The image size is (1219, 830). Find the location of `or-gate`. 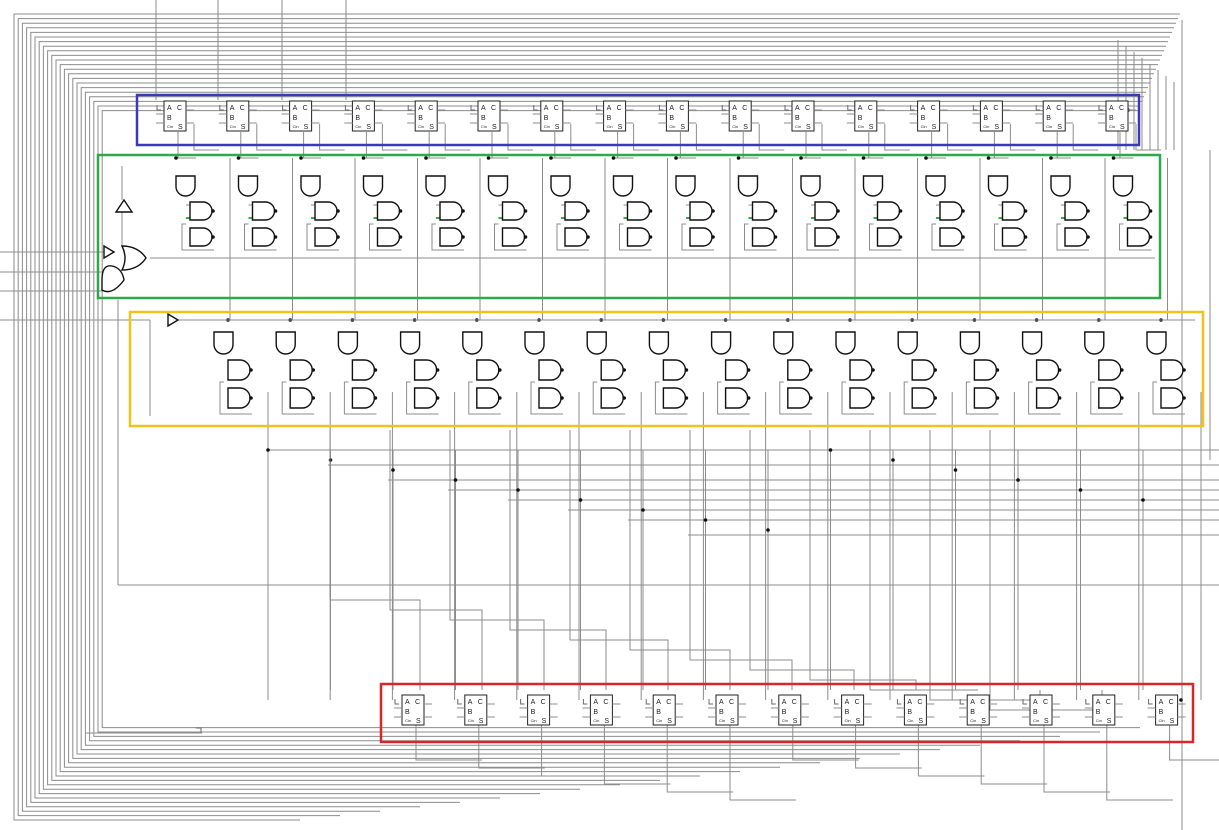

or-gate is located at coordinates (113, 279).